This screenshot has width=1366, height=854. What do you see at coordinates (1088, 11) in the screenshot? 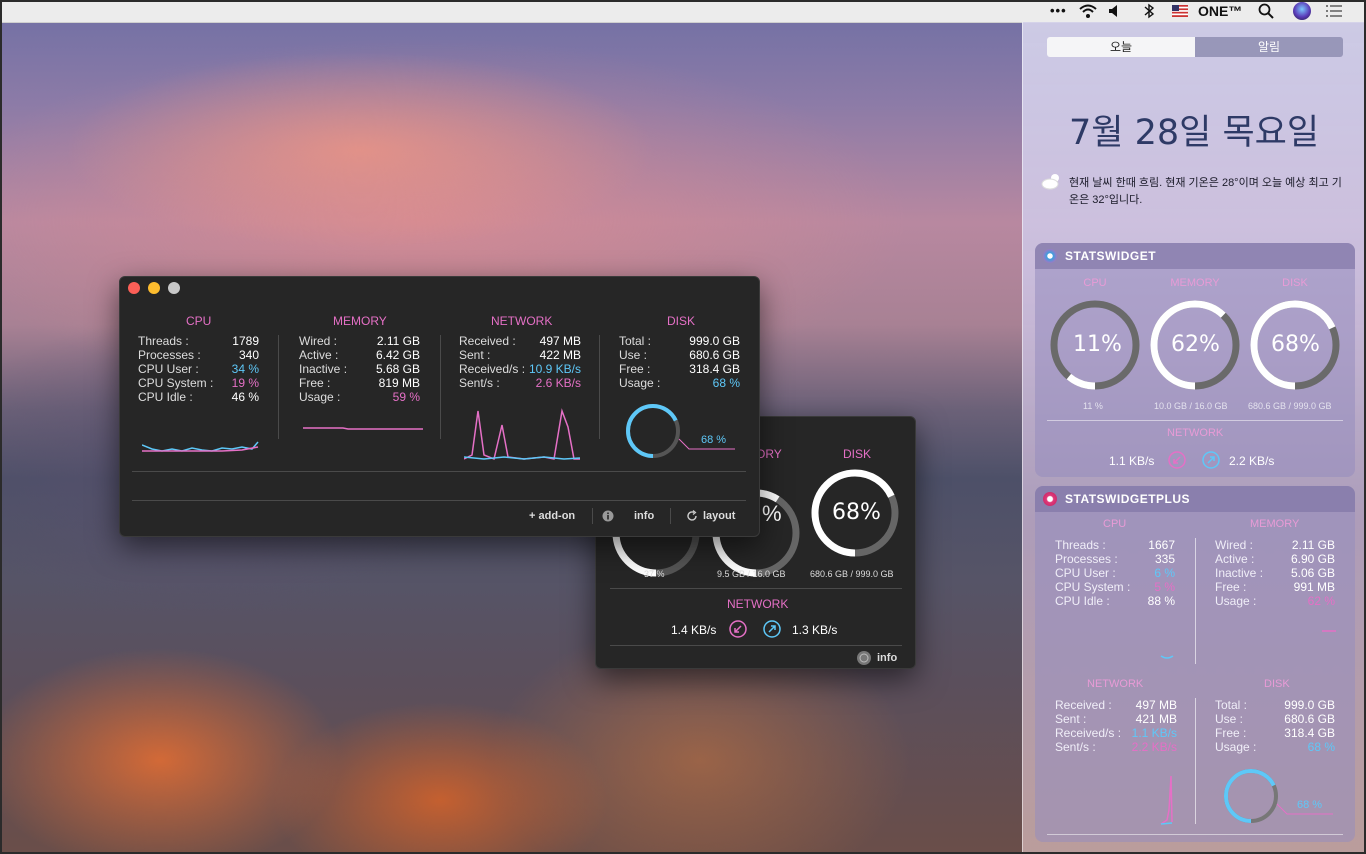
I see `wifi-icon` at bounding box center [1088, 11].